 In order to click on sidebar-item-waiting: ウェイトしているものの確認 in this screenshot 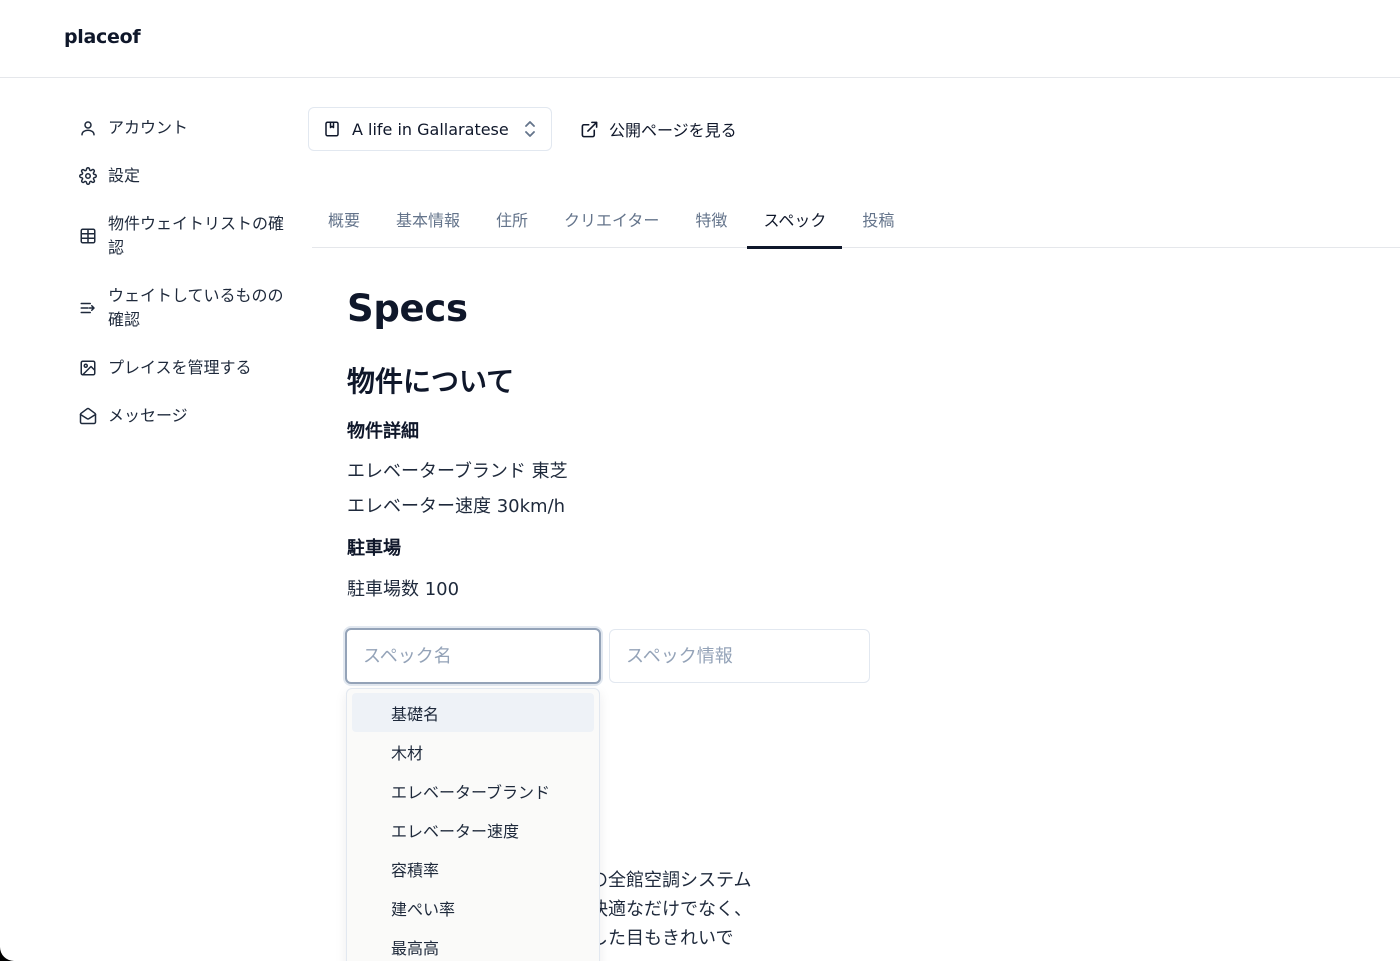, I will do `click(184, 308)`.